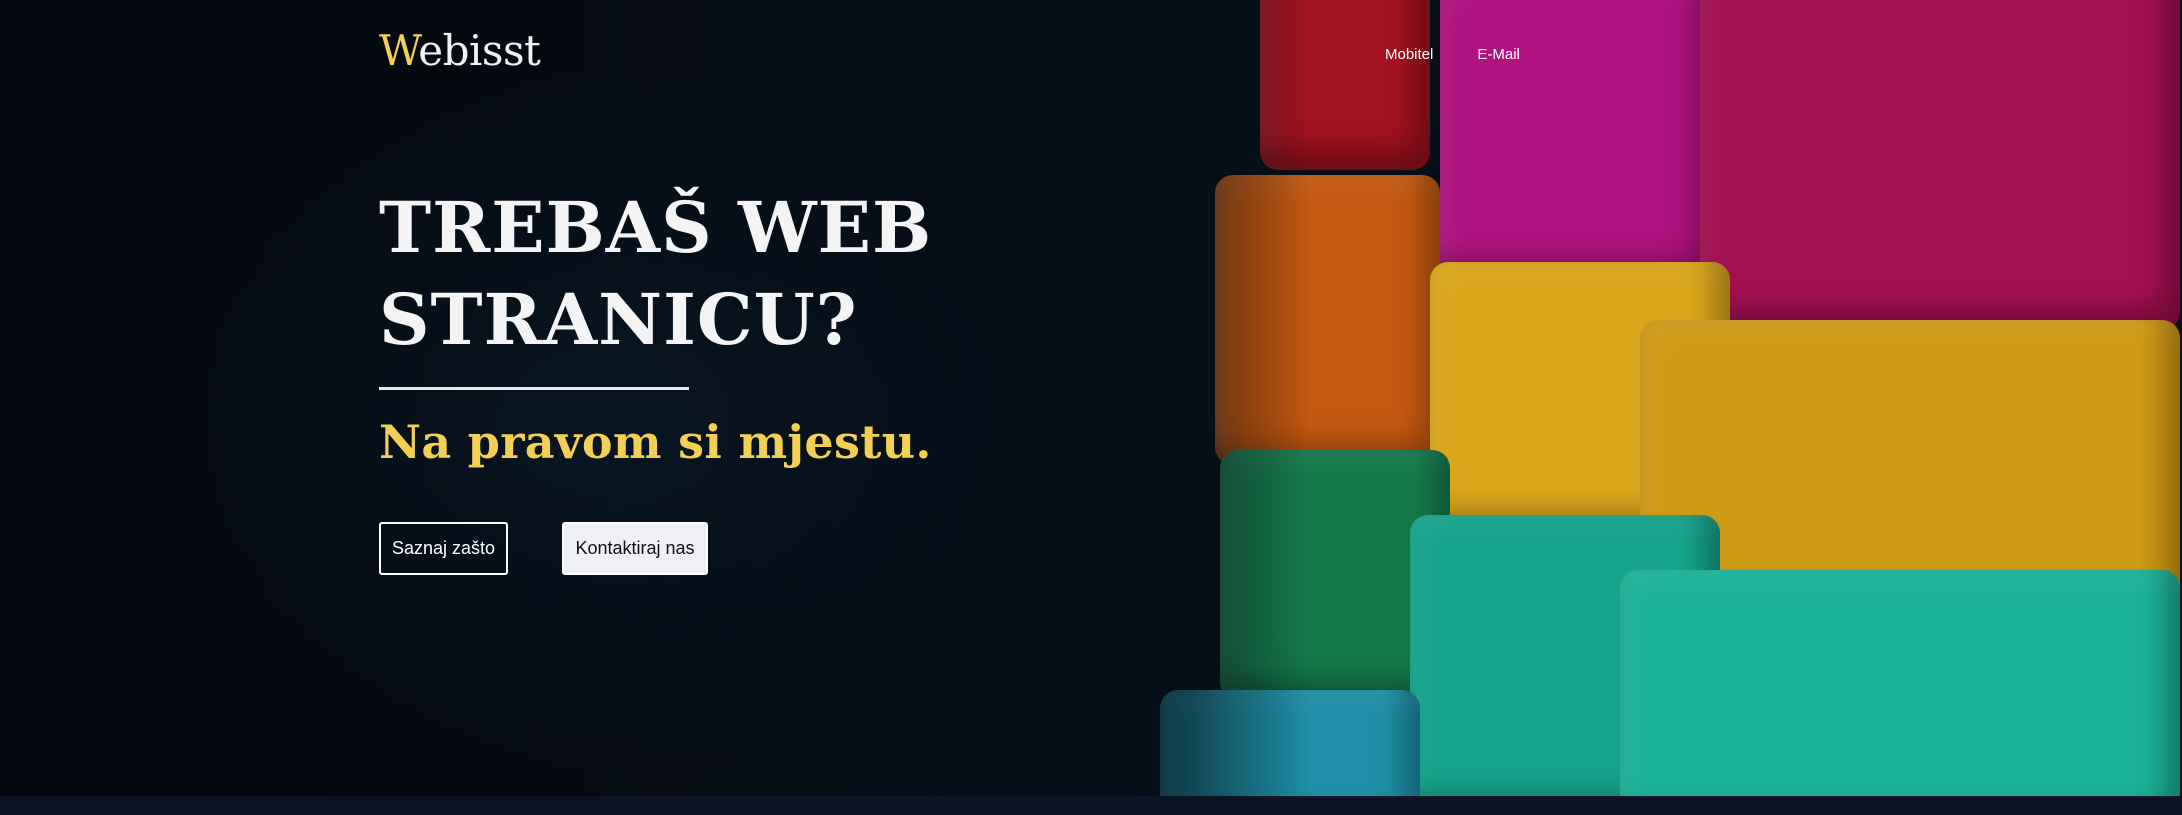 This screenshot has width=2182, height=815. Describe the element at coordinates (443, 548) in the screenshot. I see `learn-why-button: Saznaj zašto` at that location.